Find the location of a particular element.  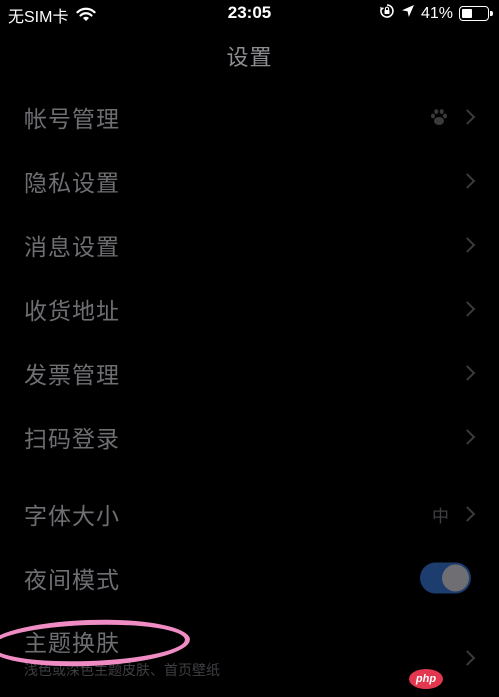

baidu-paw-icon is located at coordinates (439, 117).